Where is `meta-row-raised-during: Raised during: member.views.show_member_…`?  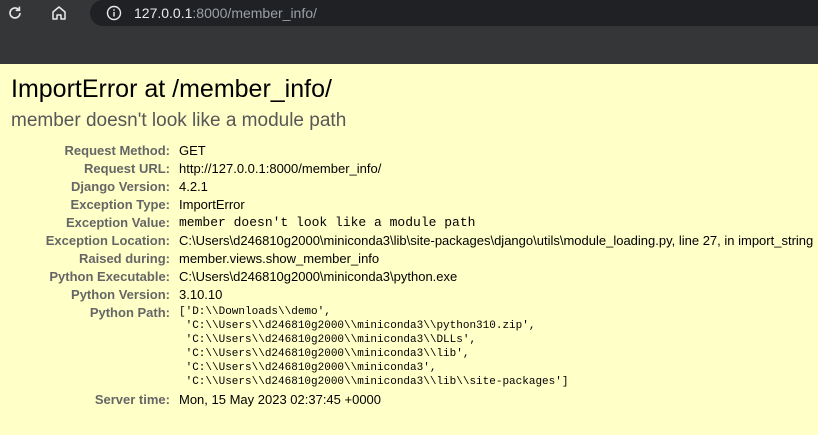 meta-row-raised-during: Raised during: member.views.show_member_… is located at coordinates (414, 259).